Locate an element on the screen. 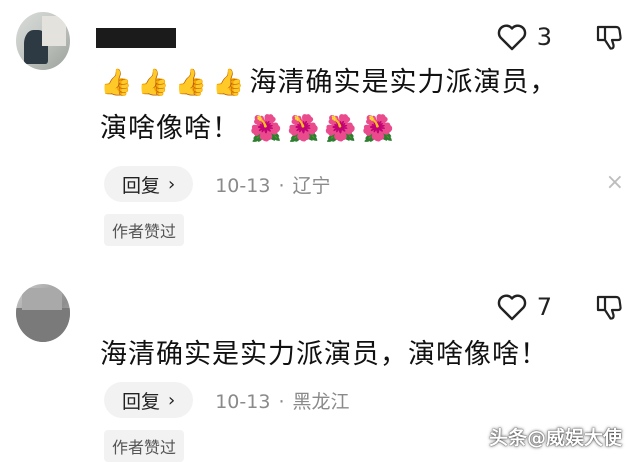  watermark: 头条@威娱大使 is located at coordinates (555, 438).